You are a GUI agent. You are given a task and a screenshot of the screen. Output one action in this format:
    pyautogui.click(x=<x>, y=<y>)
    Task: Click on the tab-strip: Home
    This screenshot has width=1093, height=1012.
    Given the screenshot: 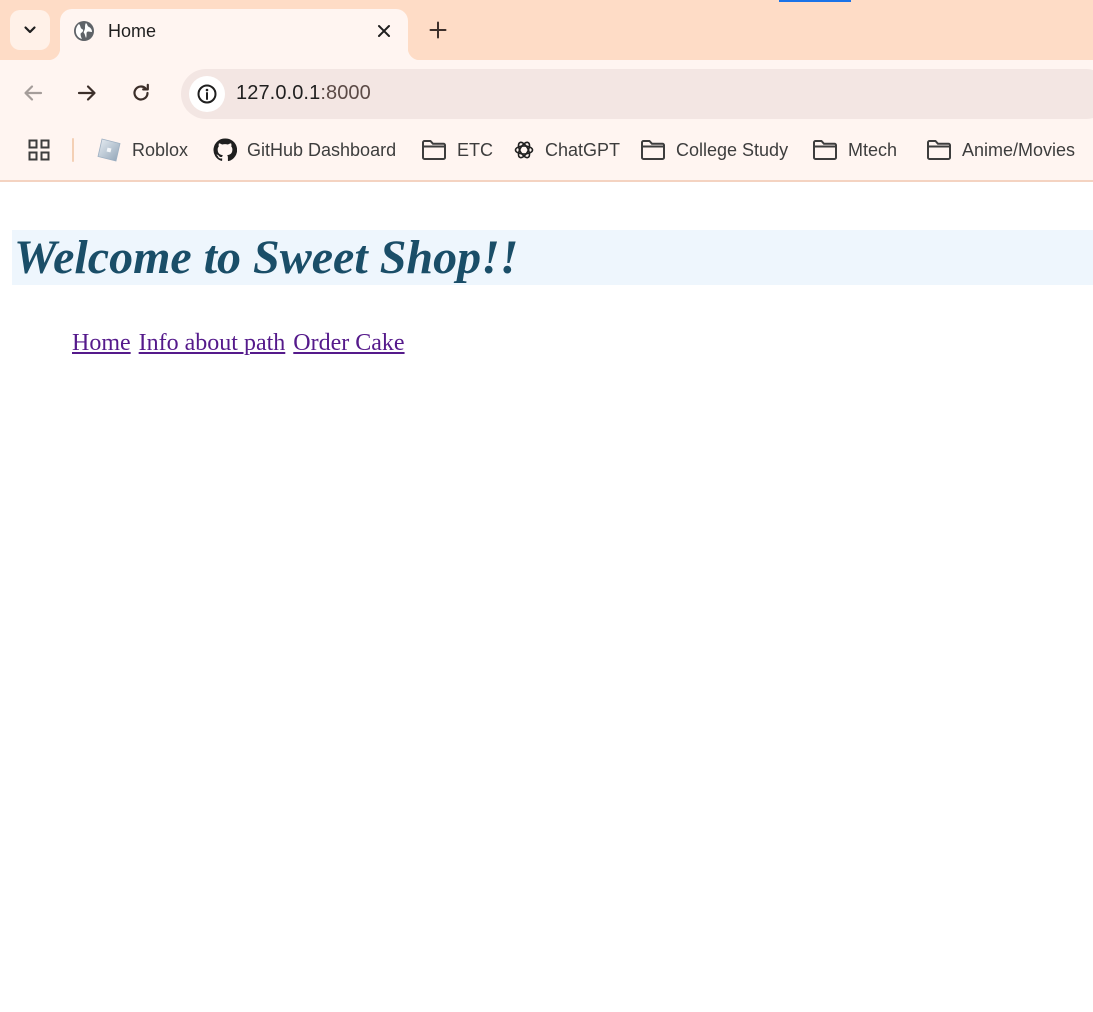 What is the action you would take?
    pyautogui.click(x=546, y=30)
    